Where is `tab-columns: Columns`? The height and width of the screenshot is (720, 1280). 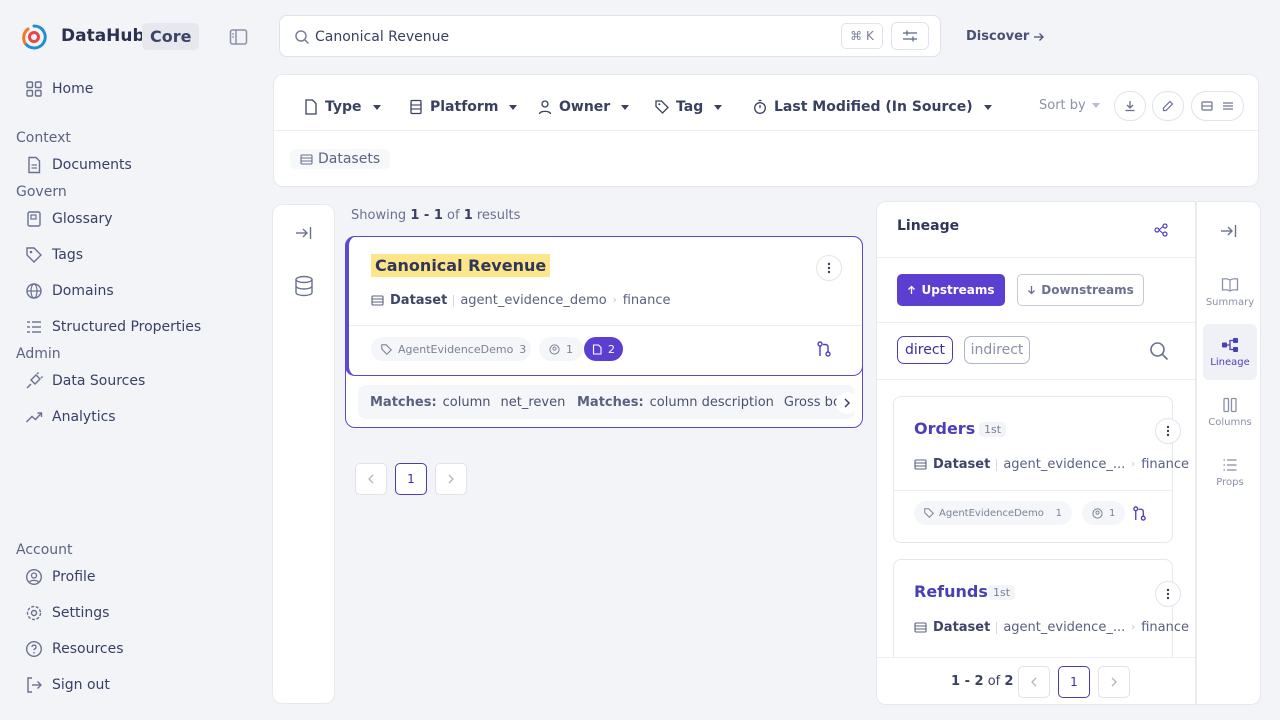 tab-columns: Columns is located at coordinates (1230, 412).